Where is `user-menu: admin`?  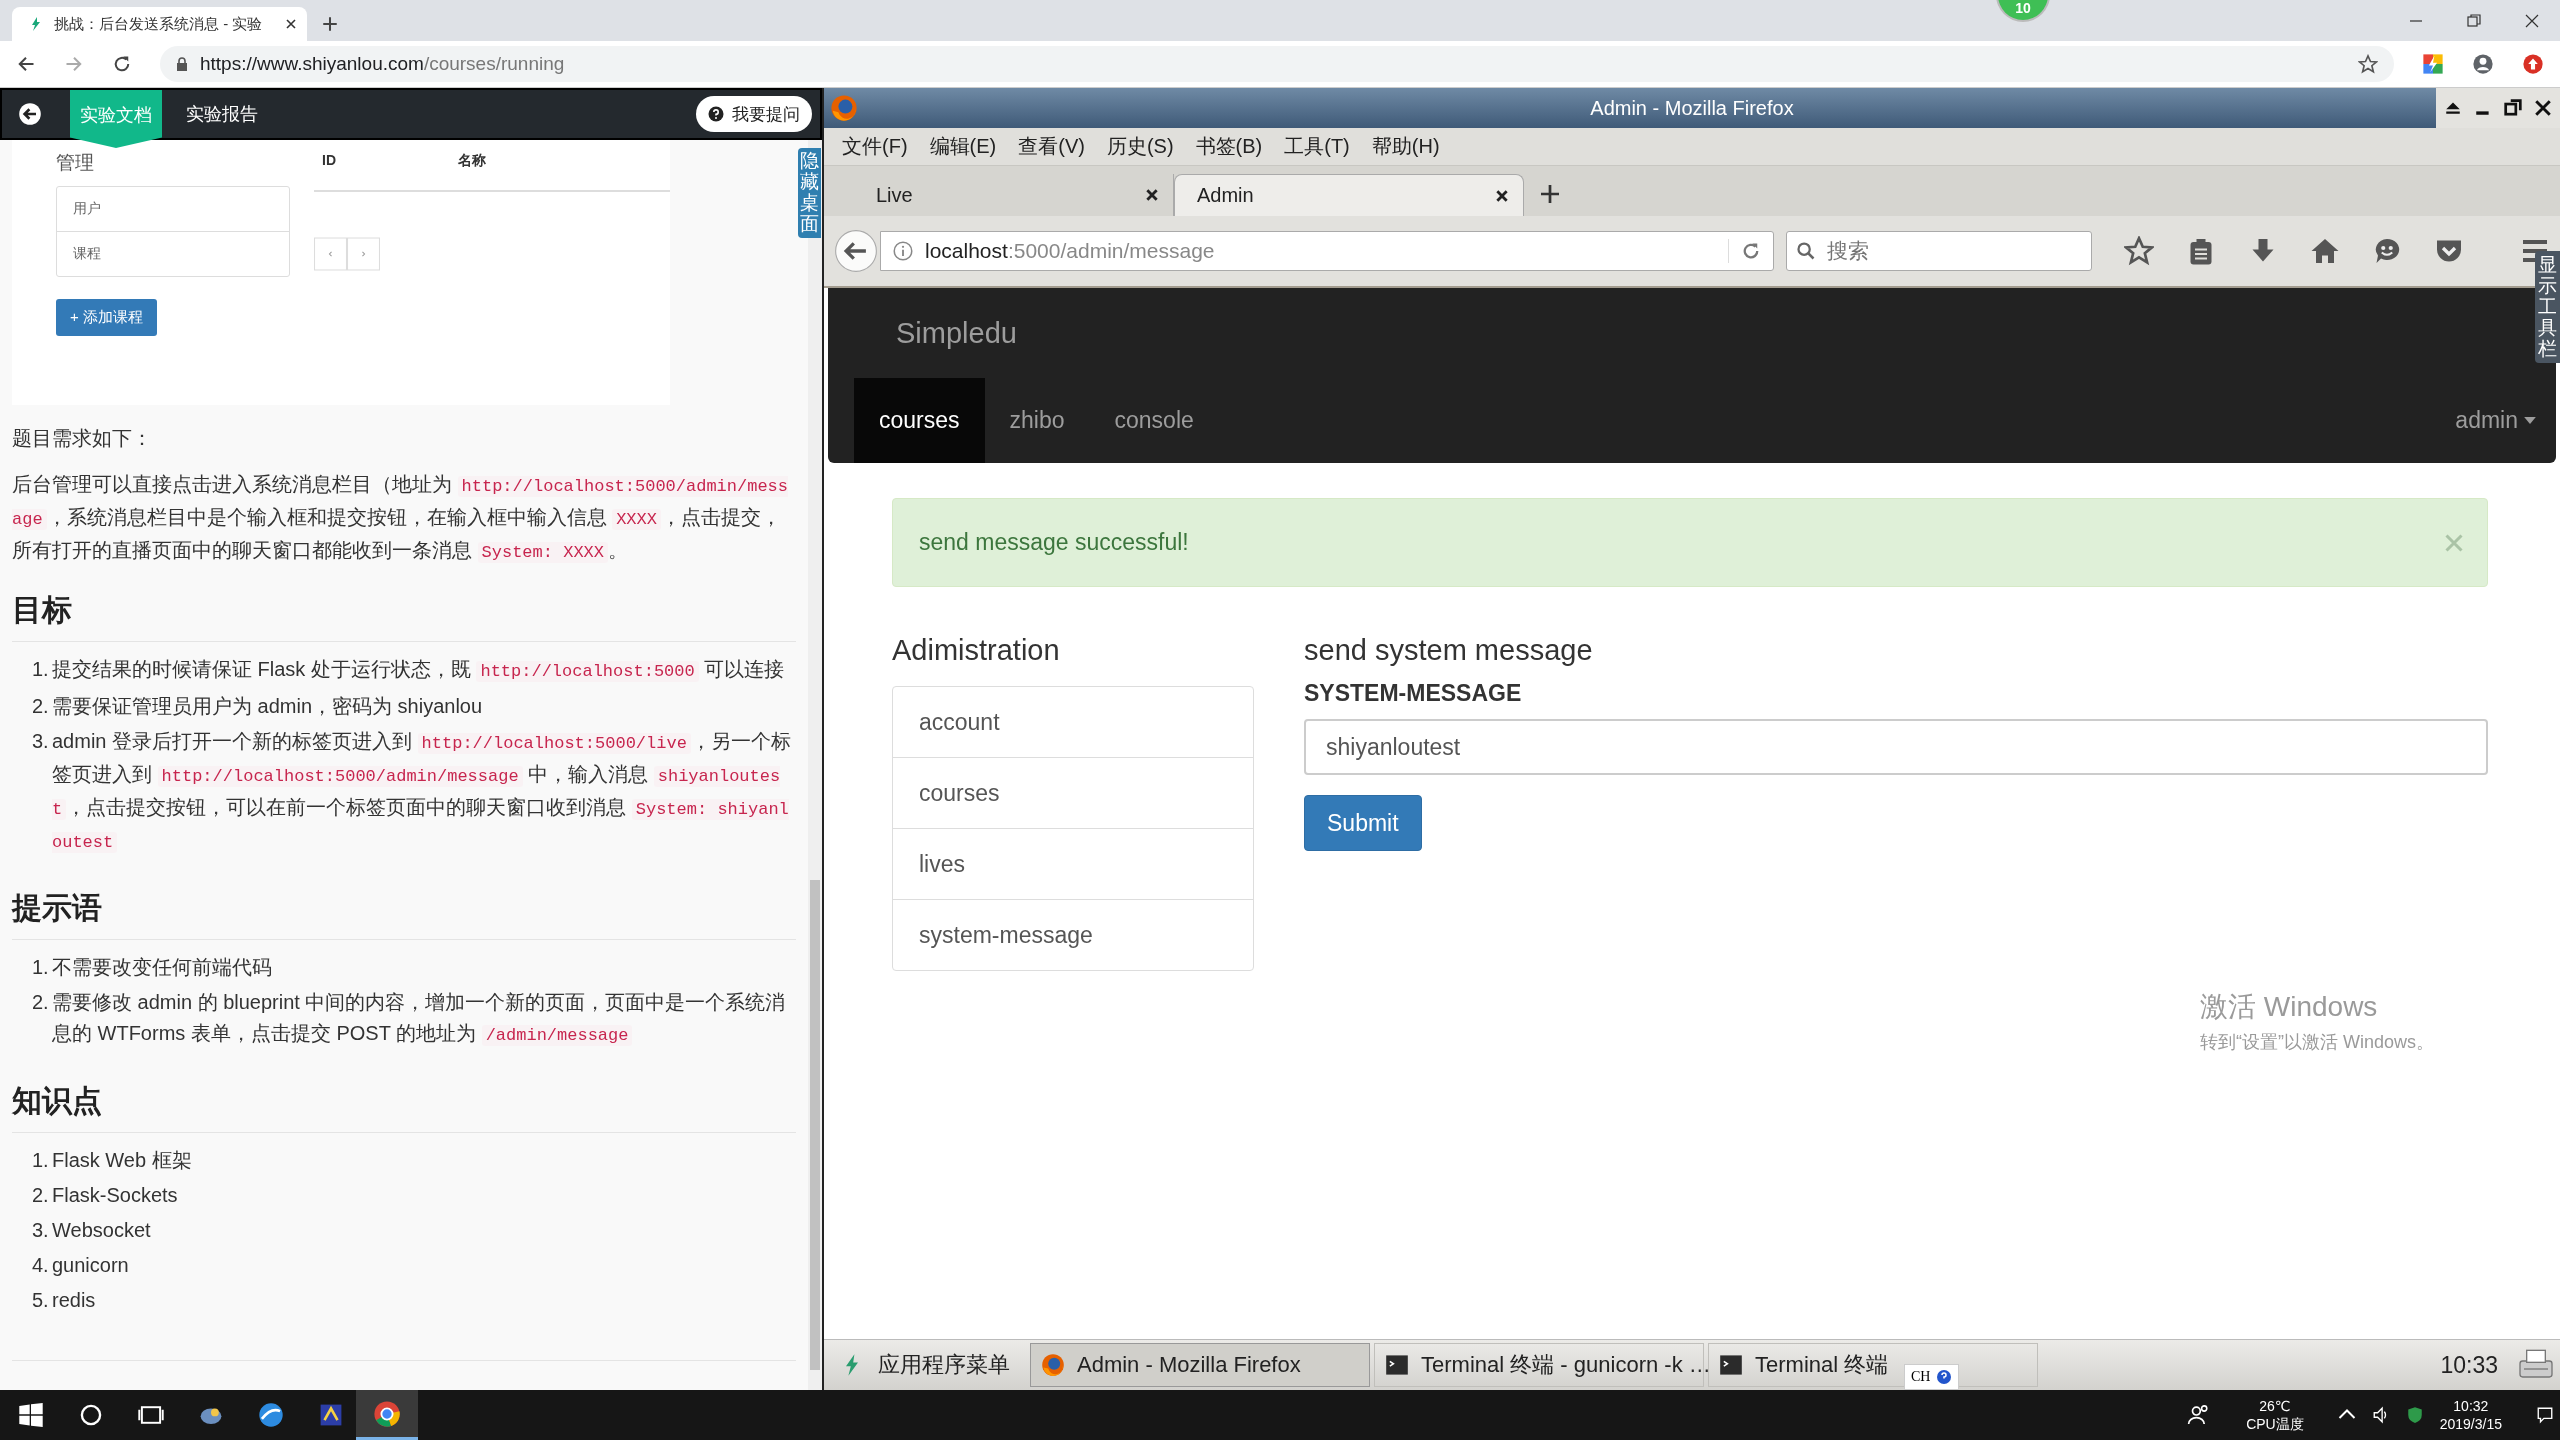 user-menu: admin is located at coordinates (2495, 420).